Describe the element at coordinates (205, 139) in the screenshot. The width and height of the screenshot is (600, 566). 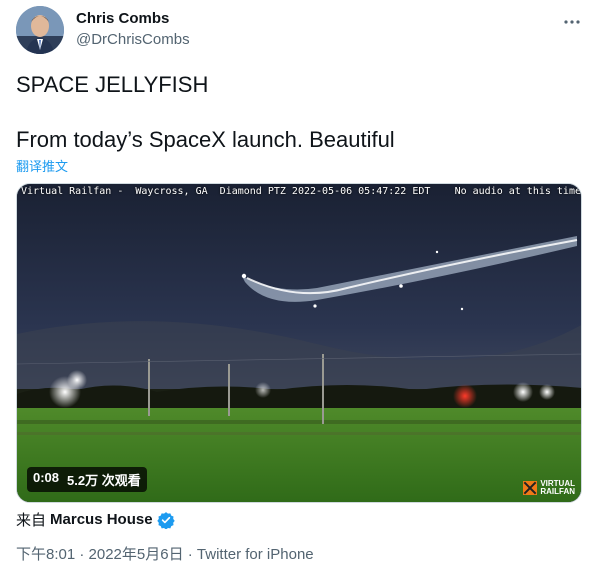
I see `tweet-text-line2: From today’s SpaceX launch. Beautiful` at that location.